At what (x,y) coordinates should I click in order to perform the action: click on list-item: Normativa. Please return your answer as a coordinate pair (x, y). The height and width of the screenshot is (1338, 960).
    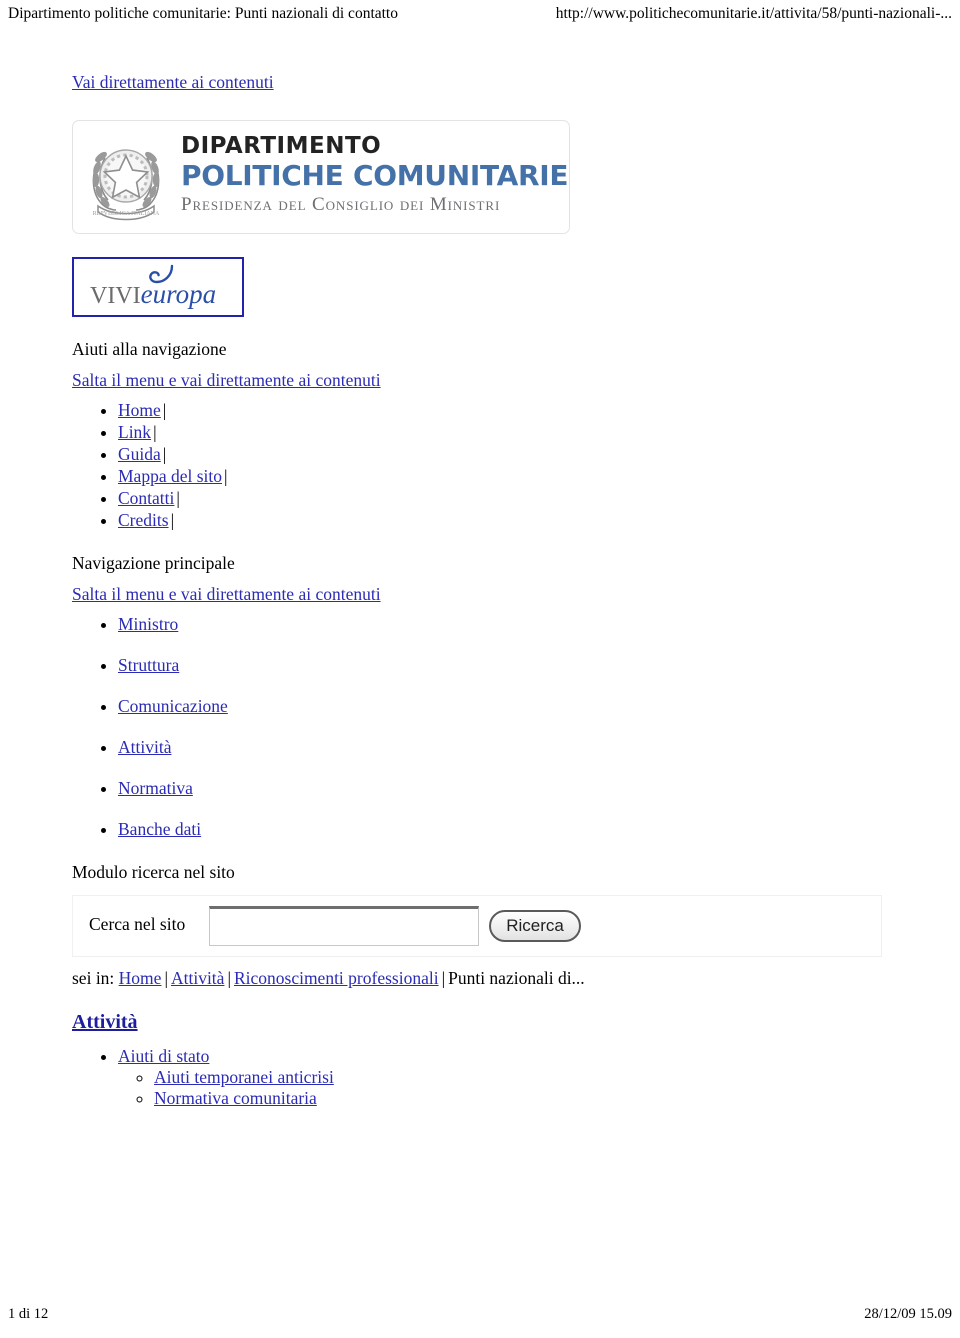
    Looking at the image, I should click on (539, 788).